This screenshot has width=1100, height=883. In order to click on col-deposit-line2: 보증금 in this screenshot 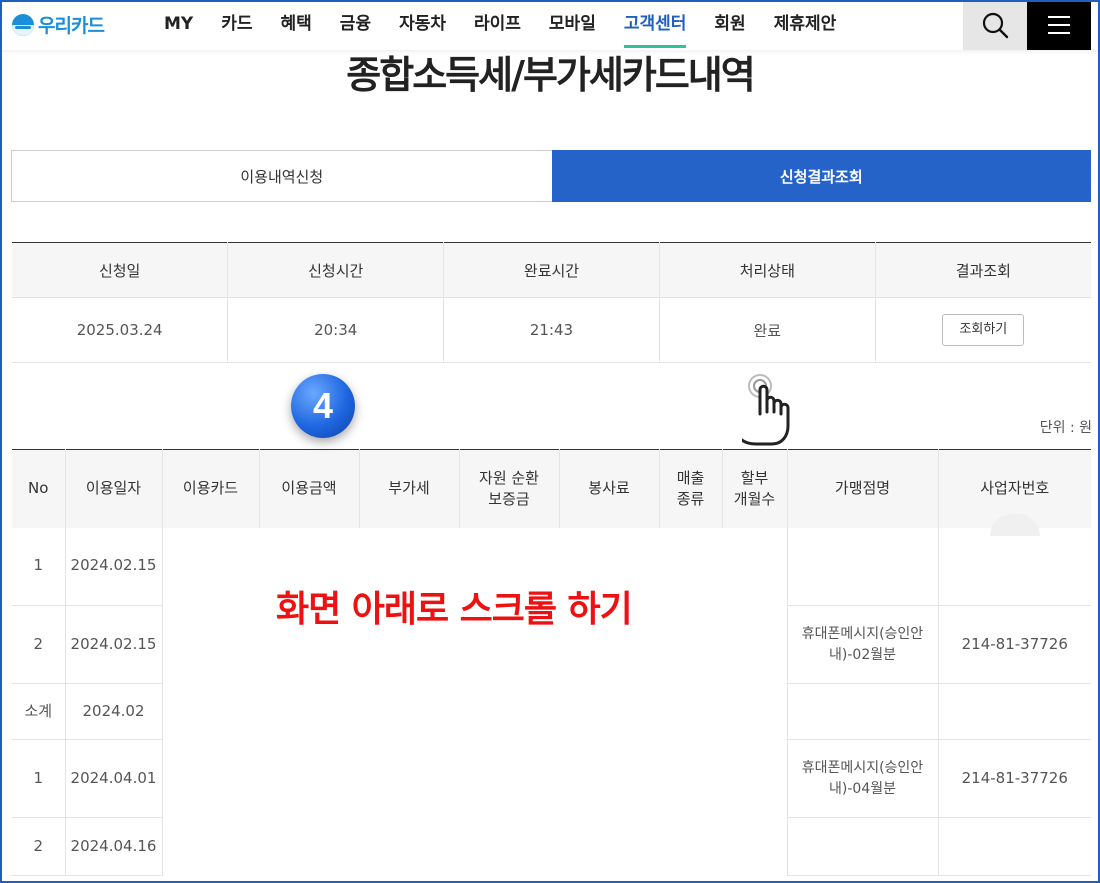, I will do `click(509, 498)`.